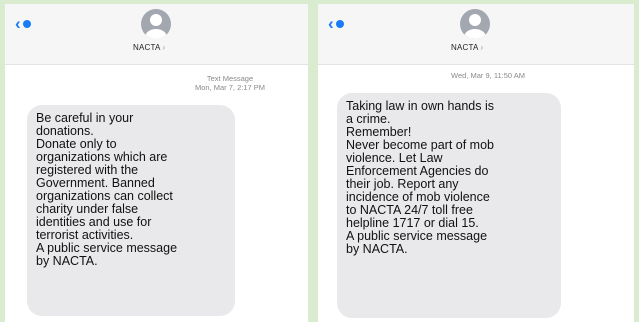 Image resolution: width=639 pixels, height=322 pixels. I want to click on message-date: Mon, Mar 7, 2:17 PM, so click(230, 87).